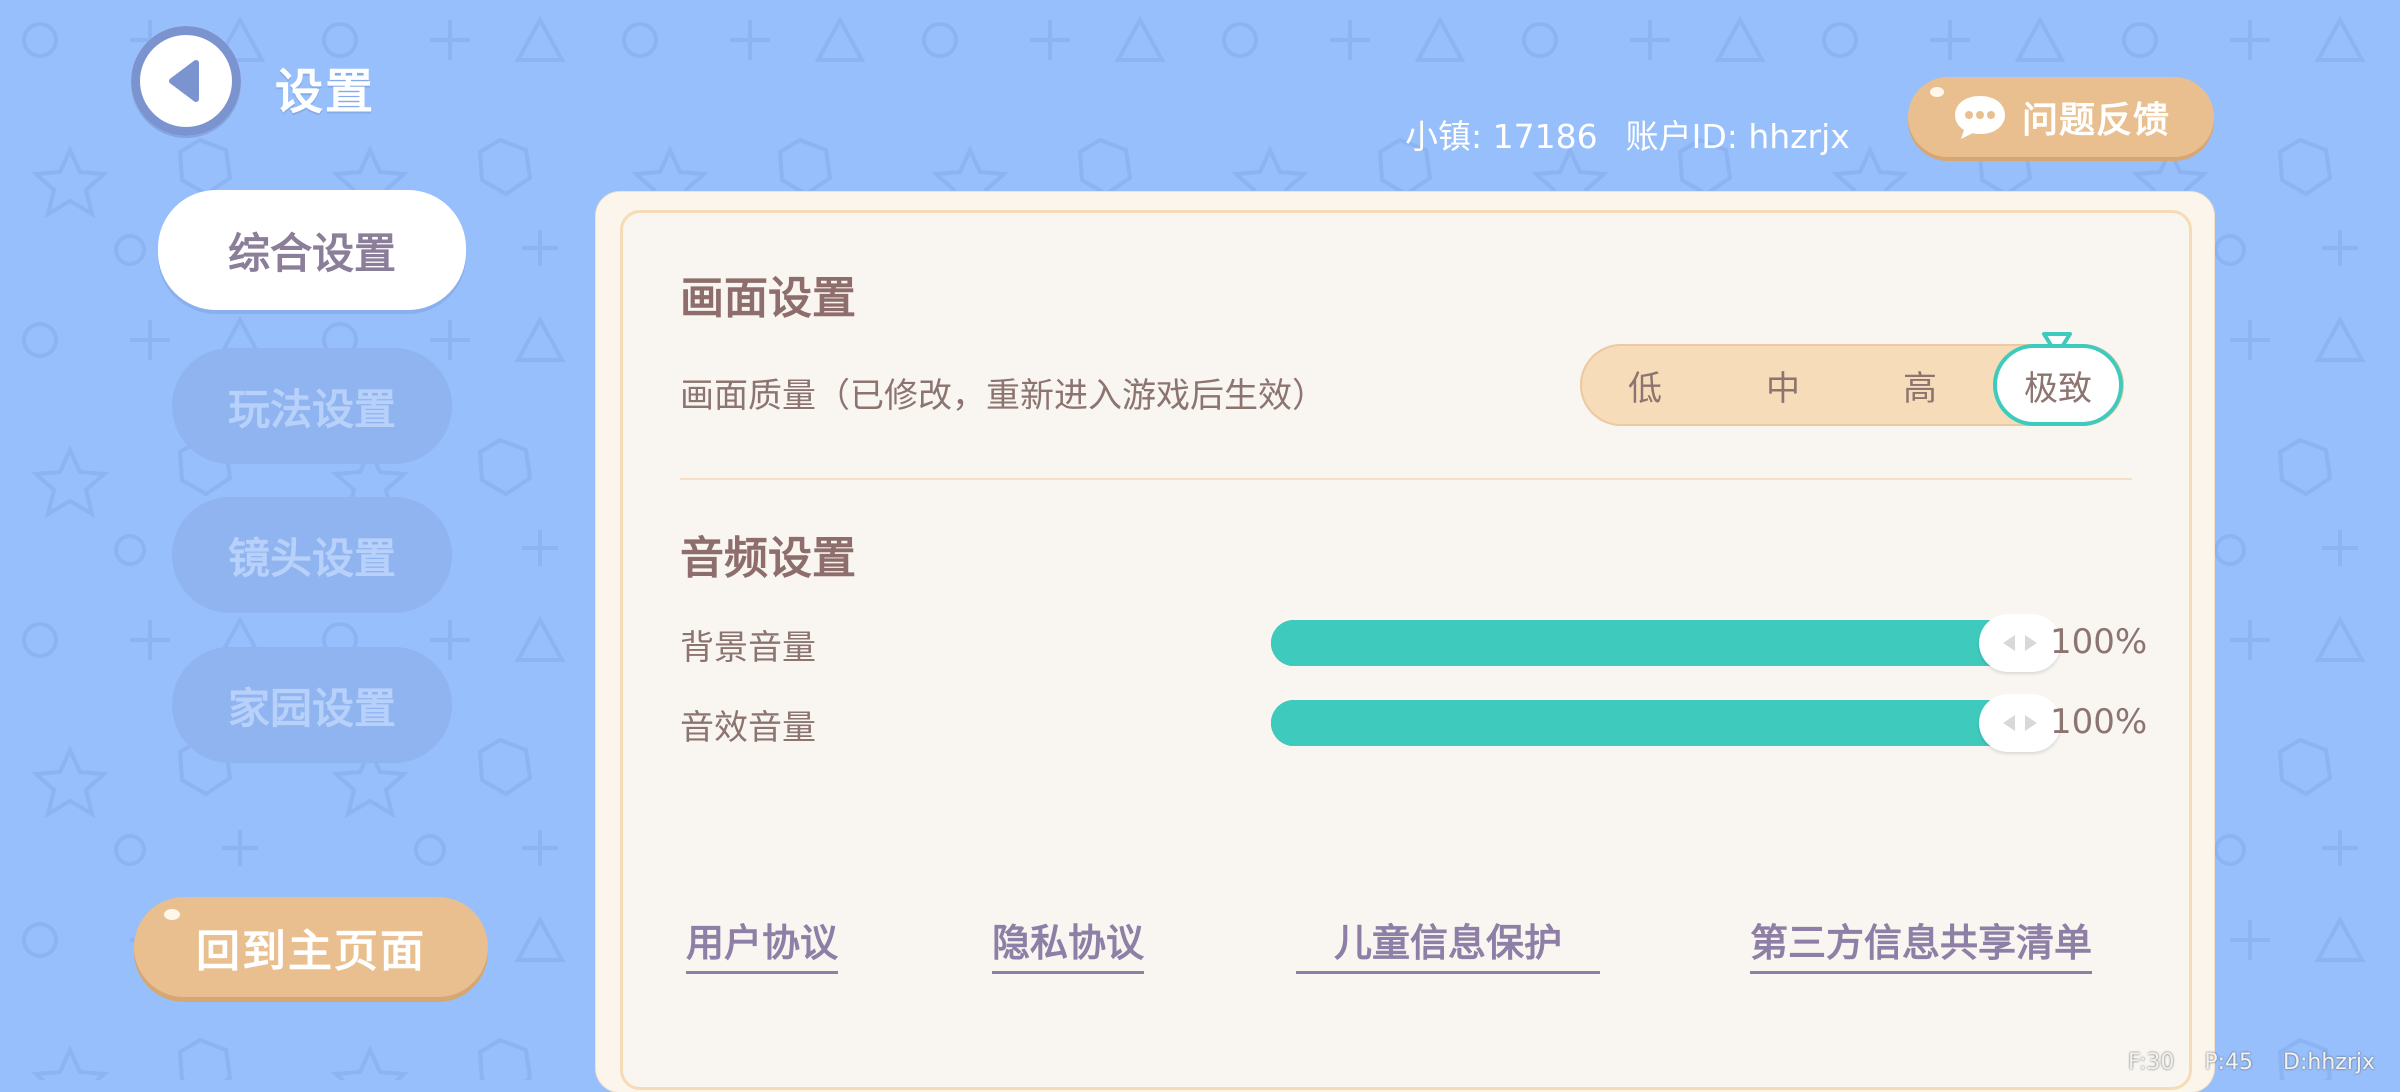  What do you see at coordinates (2229, 1062) in the screenshot?
I see `debug-p: P:45` at bounding box center [2229, 1062].